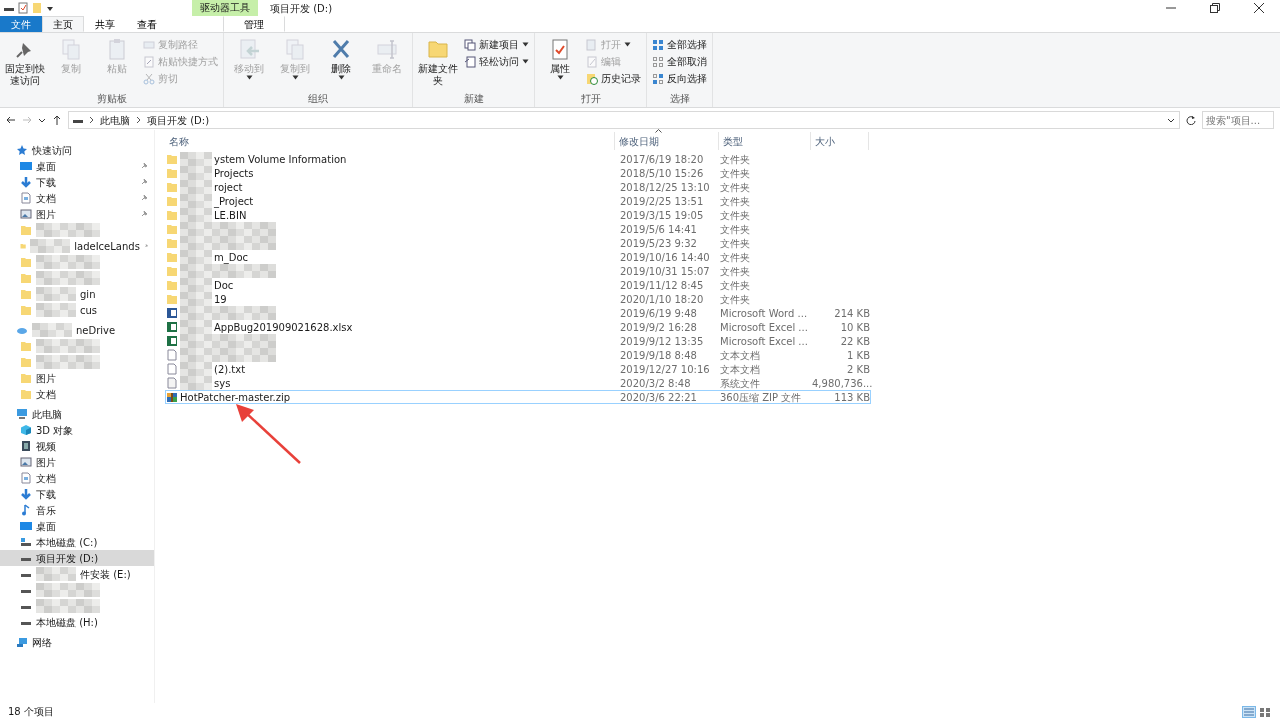 The width and height of the screenshot is (1280, 720). What do you see at coordinates (77, 414) in the screenshot?
I see `sidebar-item: 此电脑` at bounding box center [77, 414].